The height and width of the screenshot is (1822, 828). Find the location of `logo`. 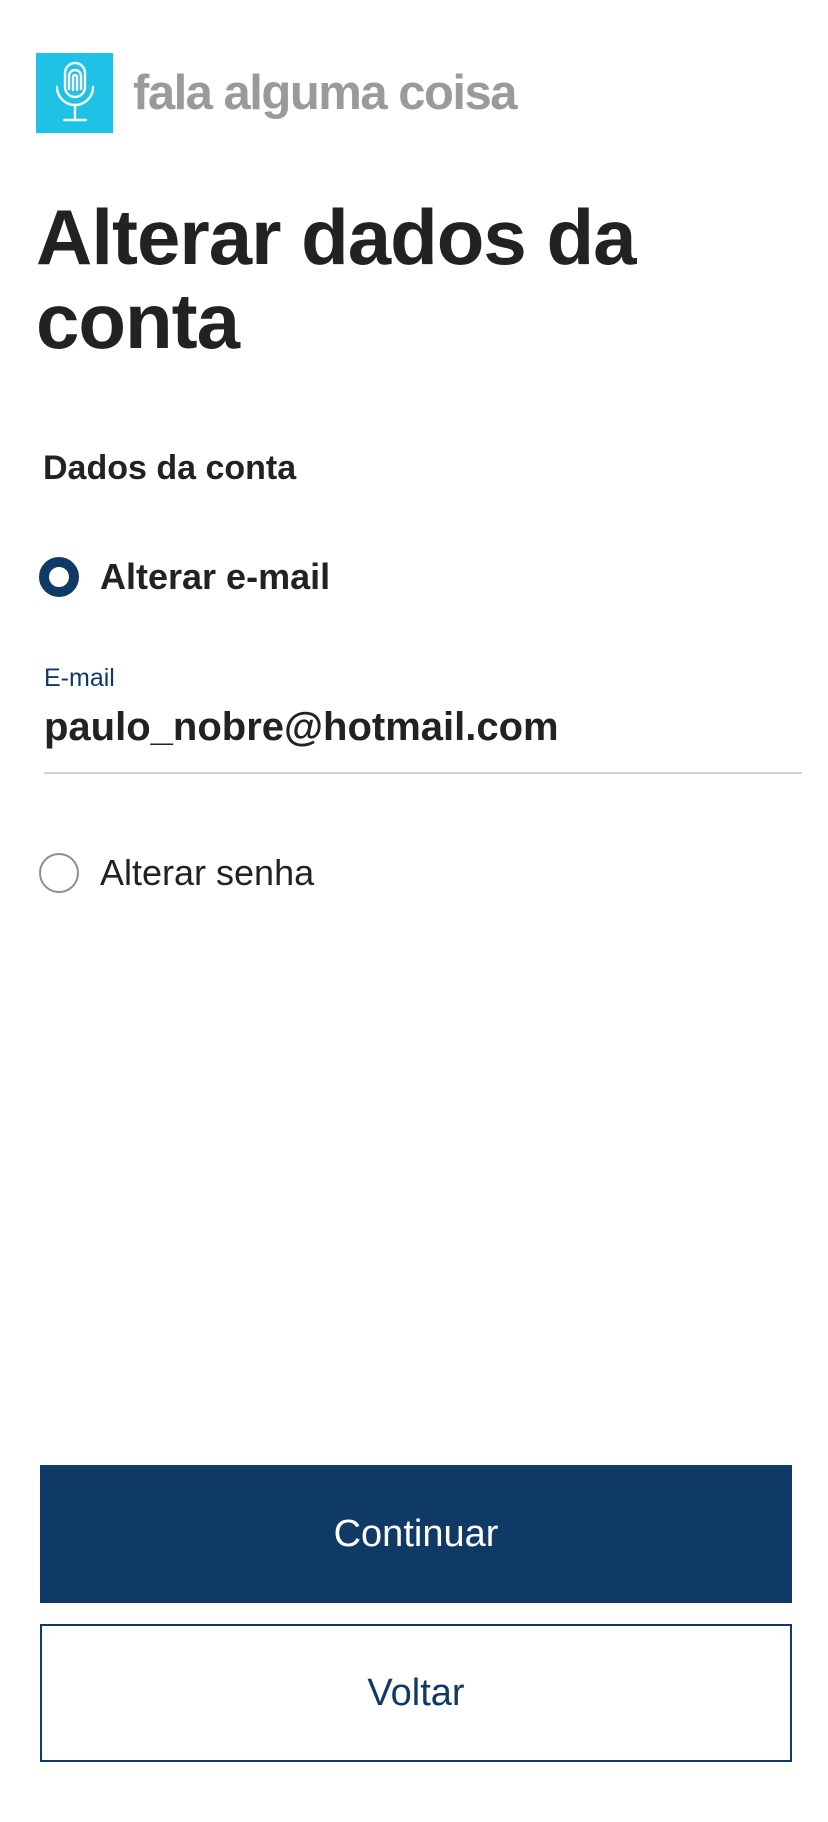

logo is located at coordinates (74, 93).